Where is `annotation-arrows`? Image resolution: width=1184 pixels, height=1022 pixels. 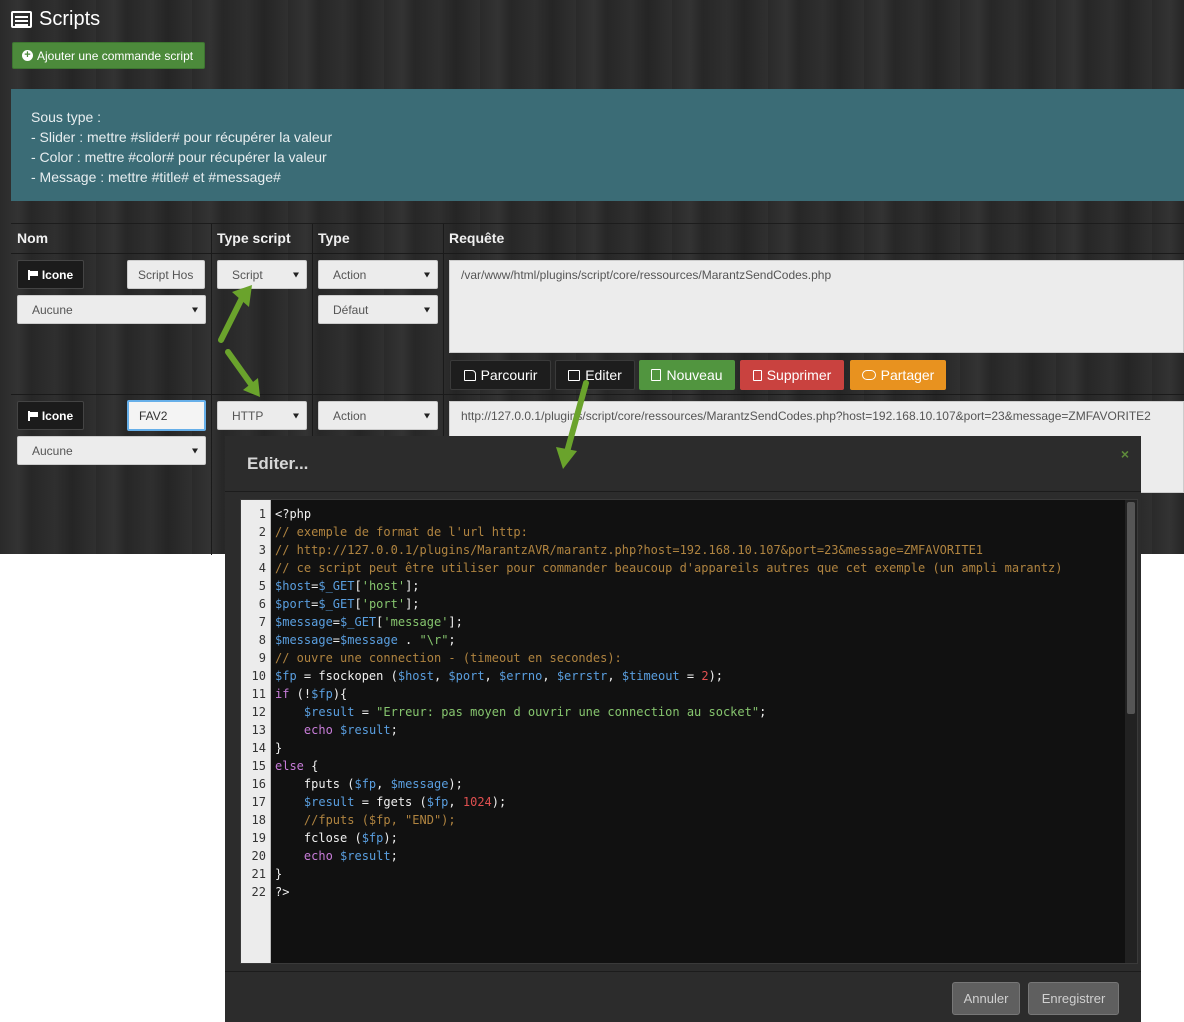
annotation-arrows is located at coordinates (403, 377).